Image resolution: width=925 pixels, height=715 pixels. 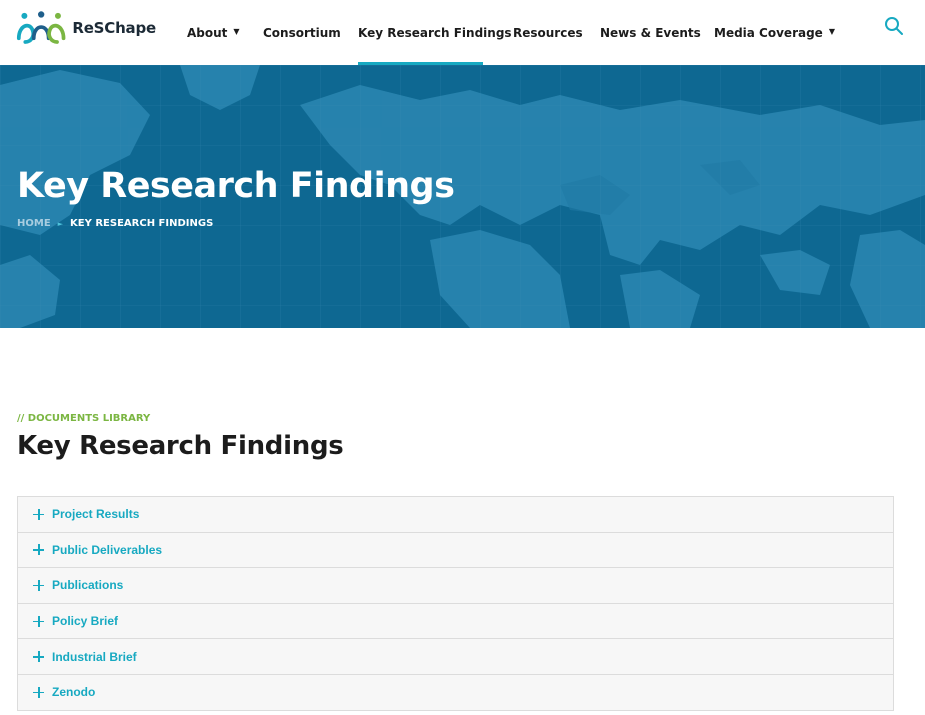 I want to click on breadcrumb: HOME ► KEY RESEARCH FINDINGS, so click(x=115, y=223).